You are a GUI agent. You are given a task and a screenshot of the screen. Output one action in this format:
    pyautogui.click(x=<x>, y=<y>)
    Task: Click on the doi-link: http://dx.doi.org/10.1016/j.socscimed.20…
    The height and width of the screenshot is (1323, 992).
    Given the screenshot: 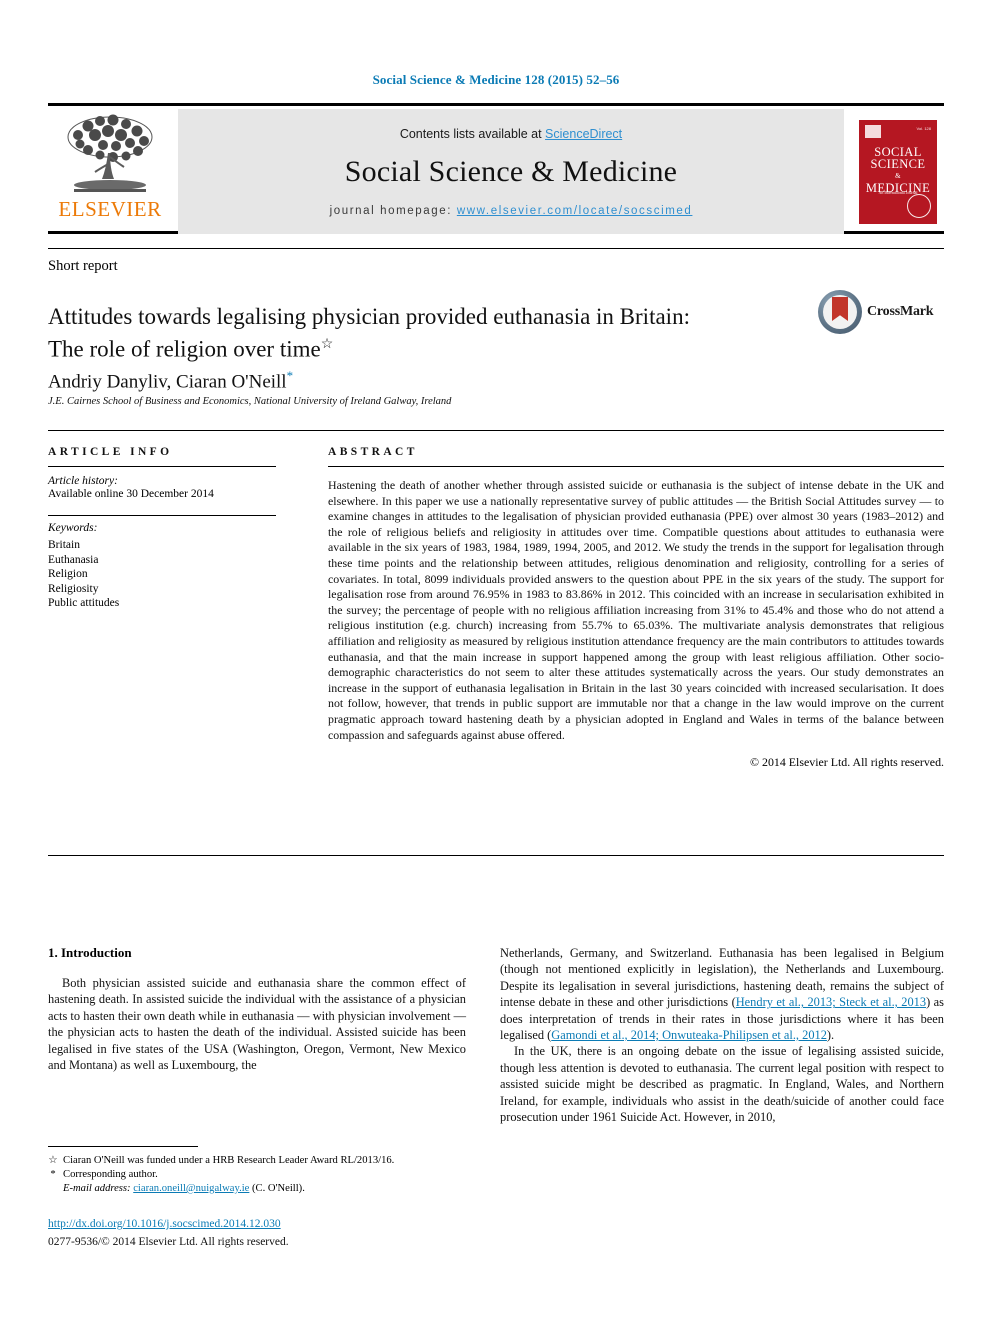 What is the action you would take?
    pyautogui.click(x=164, y=1224)
    